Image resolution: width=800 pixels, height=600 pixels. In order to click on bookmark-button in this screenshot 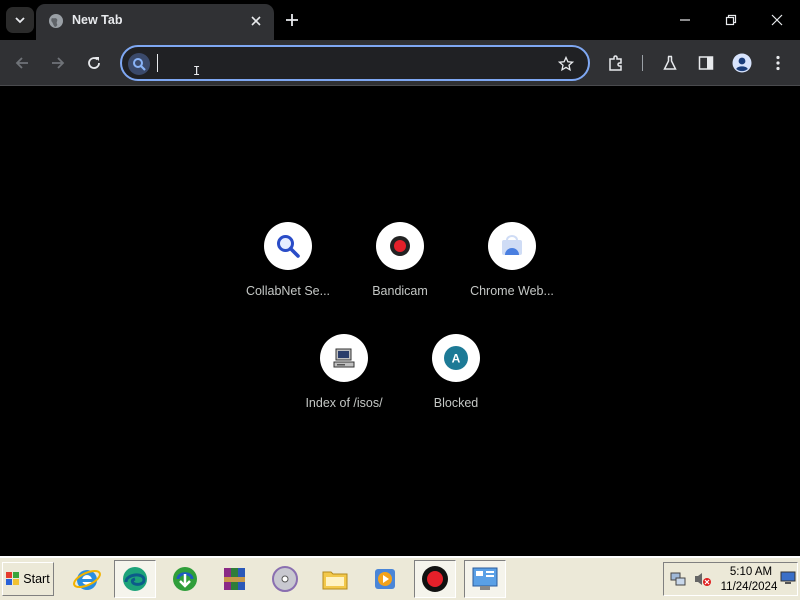, I will do `click(566, 64)`.